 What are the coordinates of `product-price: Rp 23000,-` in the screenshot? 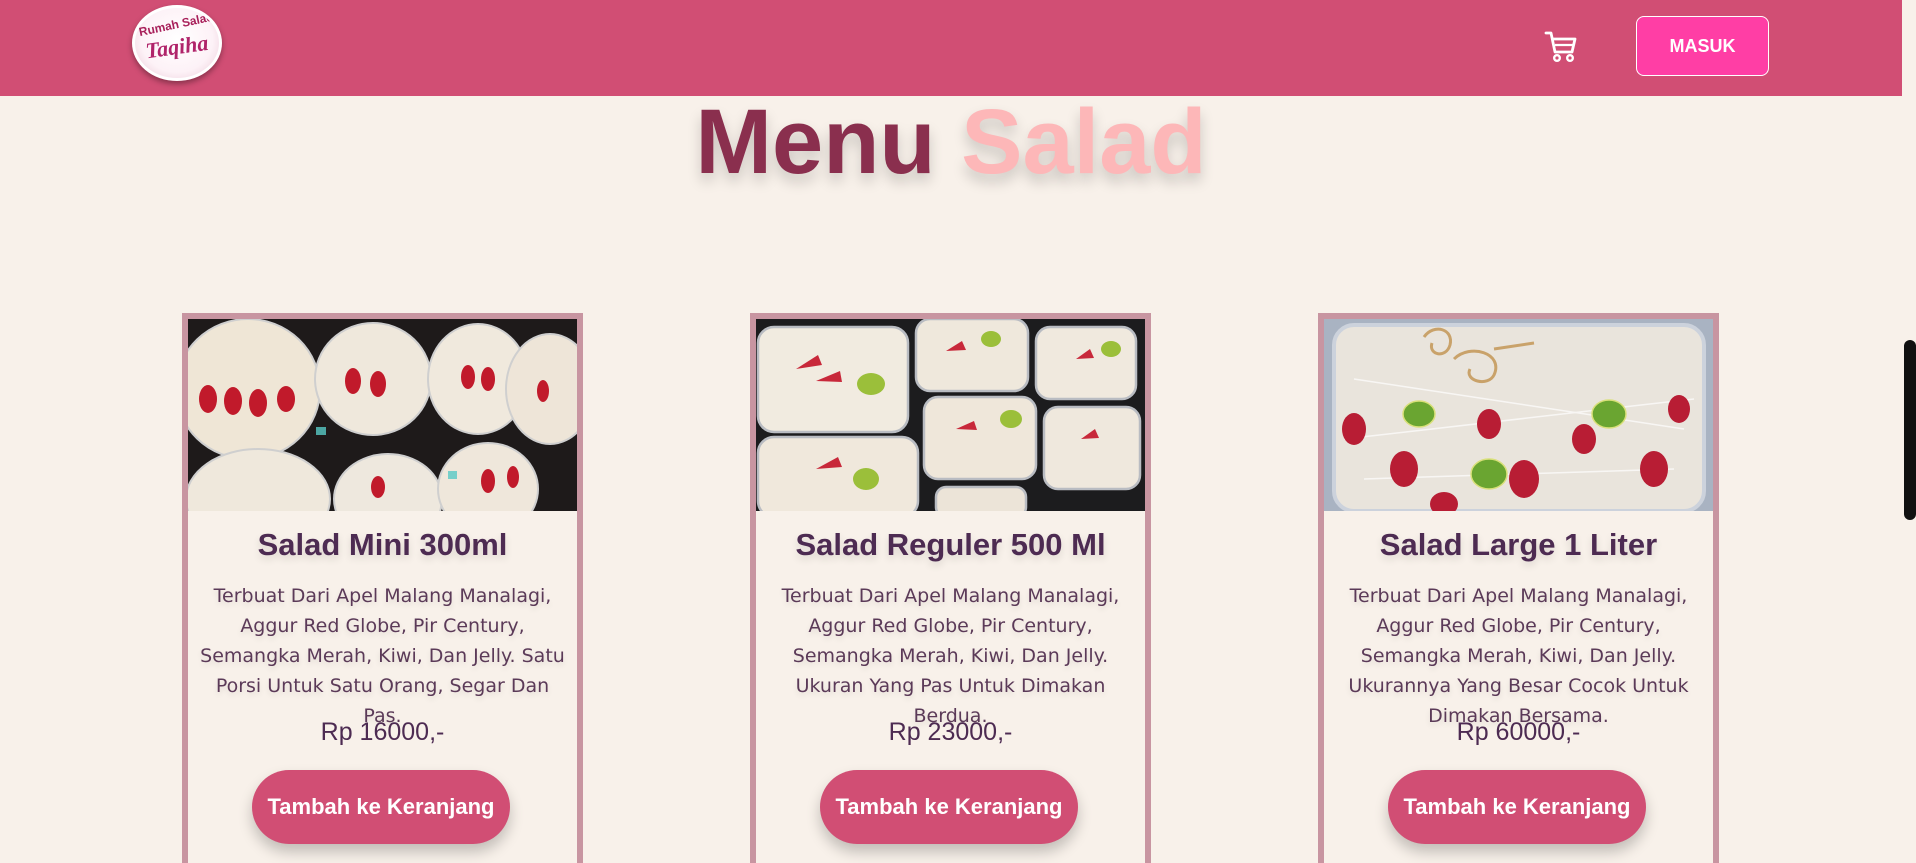 It's located at (950, 732).